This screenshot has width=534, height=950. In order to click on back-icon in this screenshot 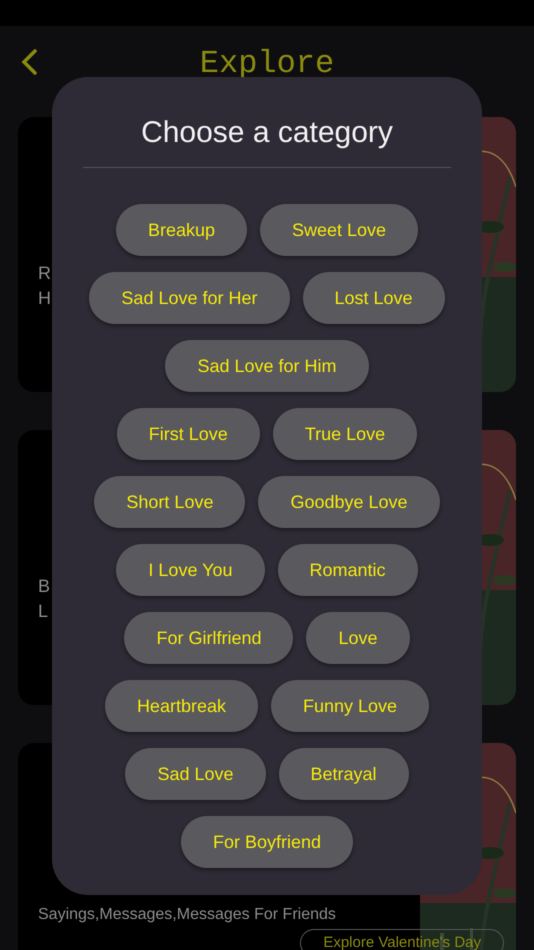, I will do `click(29, 62)`.